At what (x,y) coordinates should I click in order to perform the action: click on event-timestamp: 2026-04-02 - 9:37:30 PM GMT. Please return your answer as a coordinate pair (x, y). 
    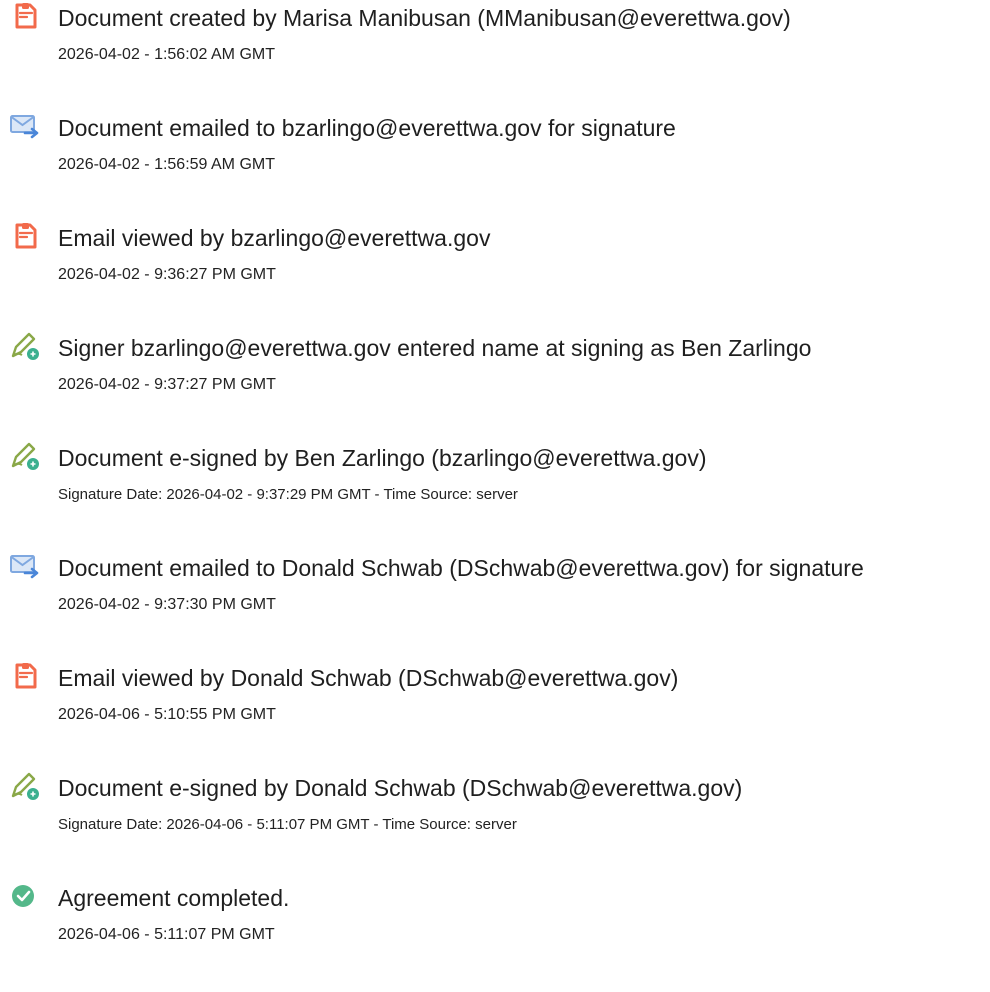
    Looking at the image, I should click on (167, 604).